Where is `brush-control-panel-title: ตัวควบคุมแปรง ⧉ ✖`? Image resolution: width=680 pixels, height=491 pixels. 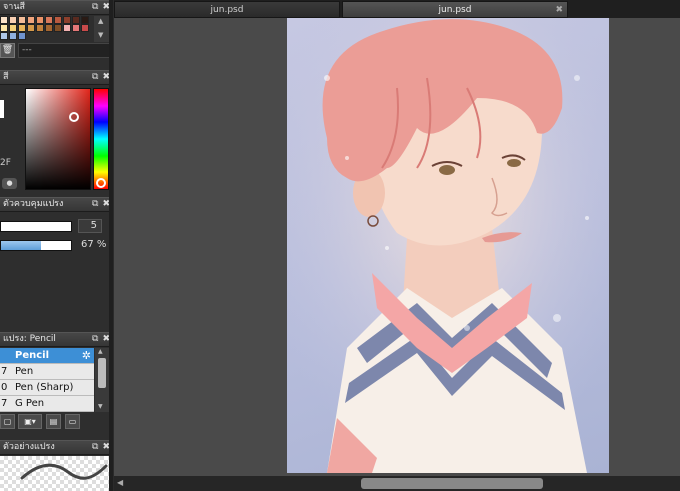
brush-control-panel-title: ตัวควบคุมแปรง ⧉ ✖ is located at coordinates (56, 204).